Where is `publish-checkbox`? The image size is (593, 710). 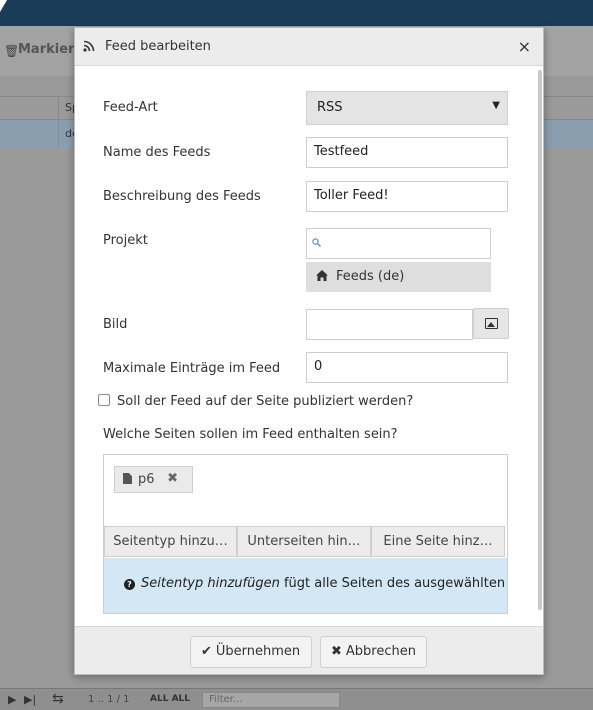
publish-checkbox is located at coordinates (104, 400).